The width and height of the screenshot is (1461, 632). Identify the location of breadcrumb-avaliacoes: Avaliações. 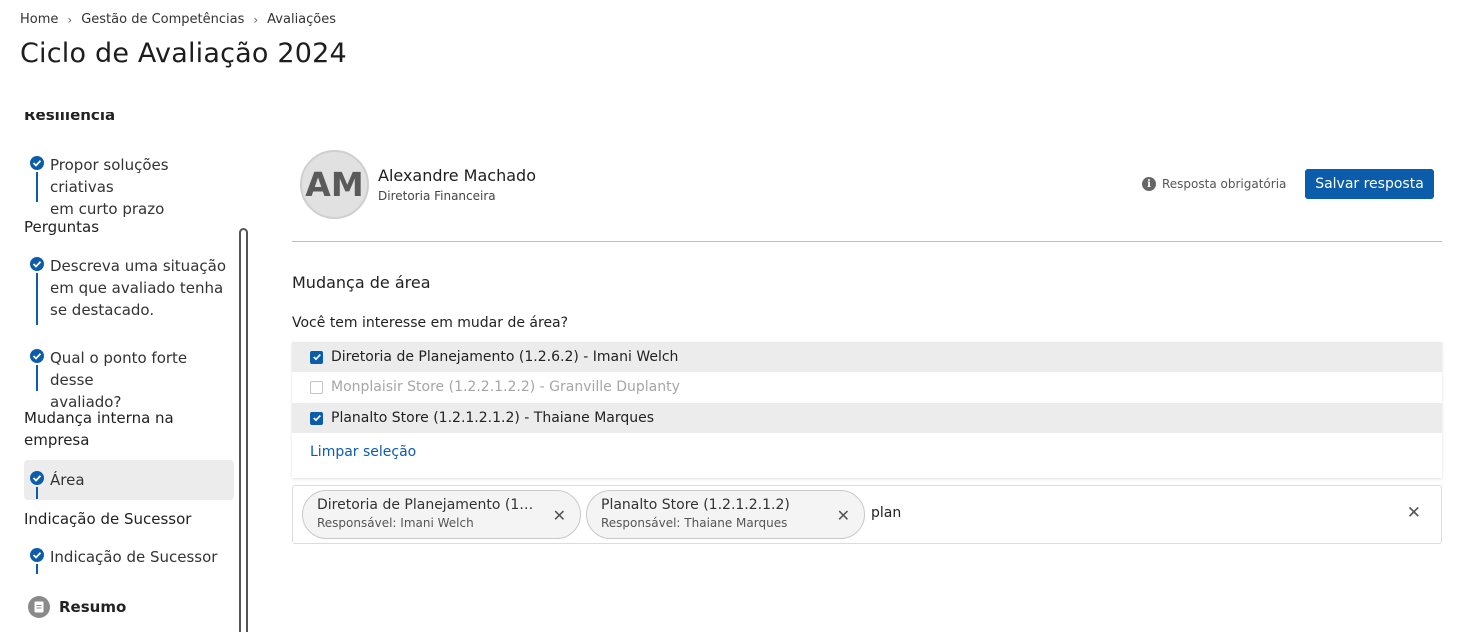
(301, 19).